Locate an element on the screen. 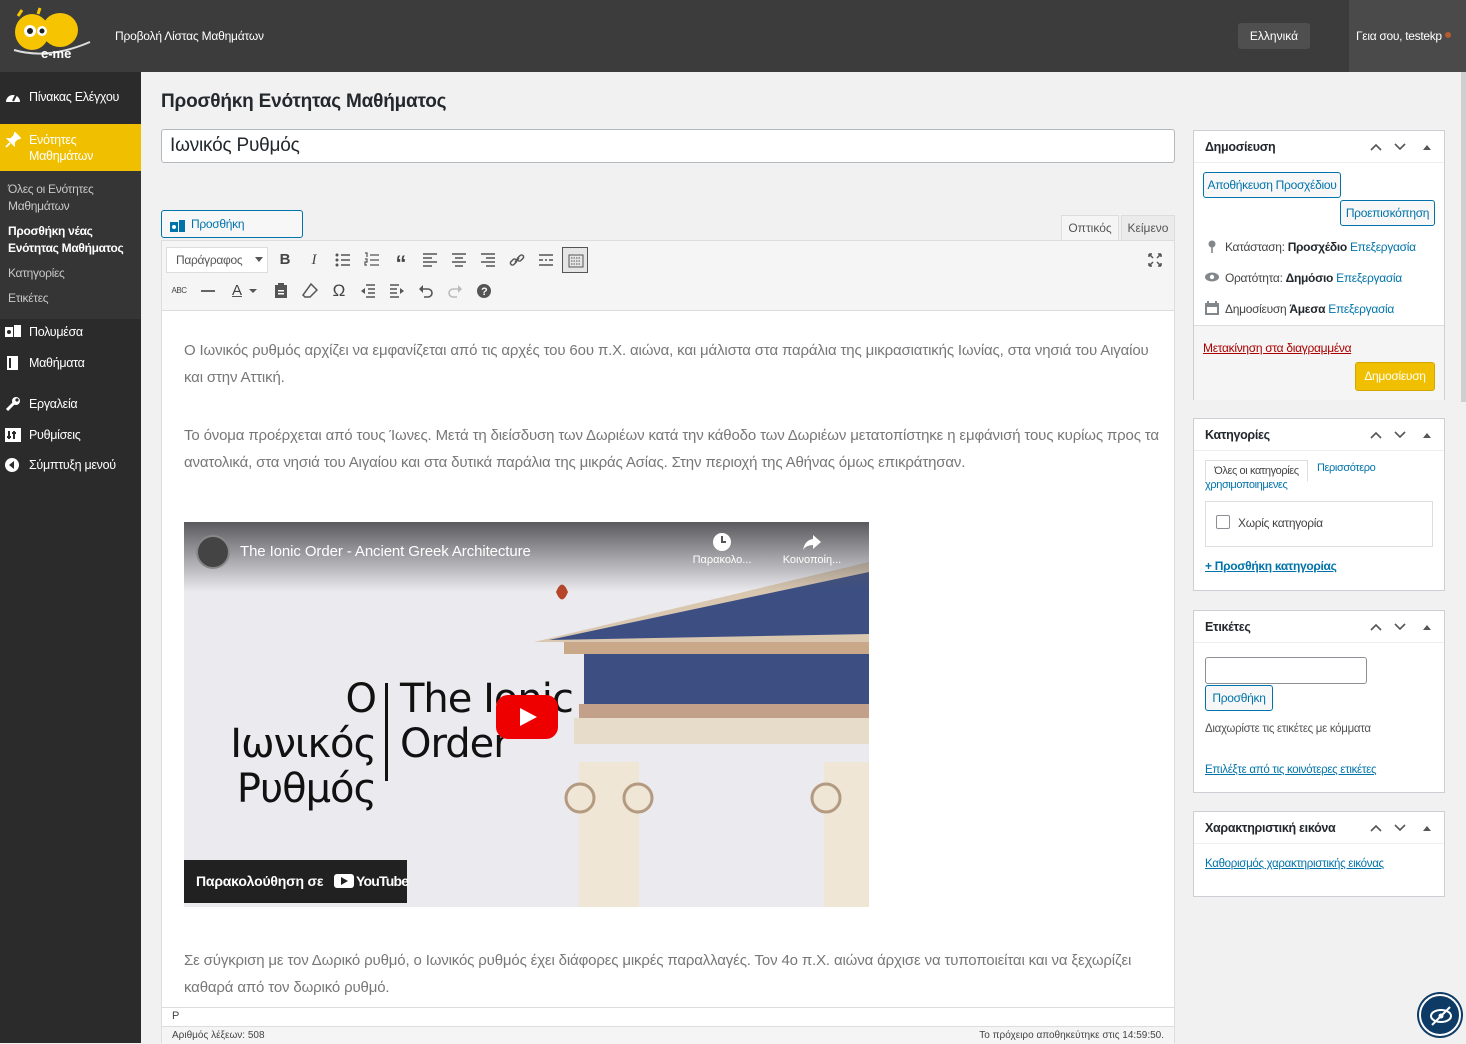 The width and height of the screenshot is (1466, 1044). align-left-icon is located at coordinates (430, 260).